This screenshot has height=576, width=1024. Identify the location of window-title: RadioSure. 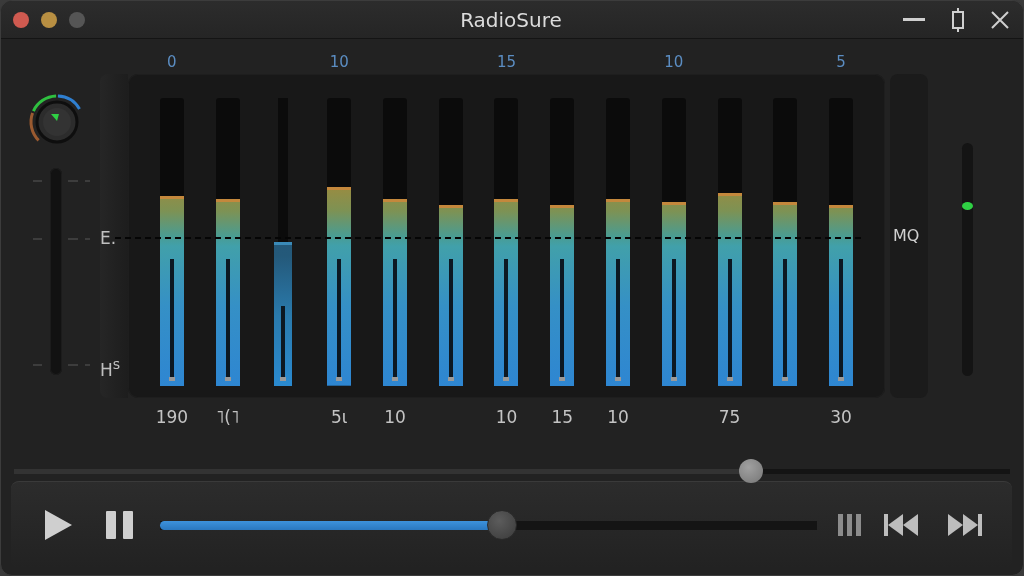
(511, 19).